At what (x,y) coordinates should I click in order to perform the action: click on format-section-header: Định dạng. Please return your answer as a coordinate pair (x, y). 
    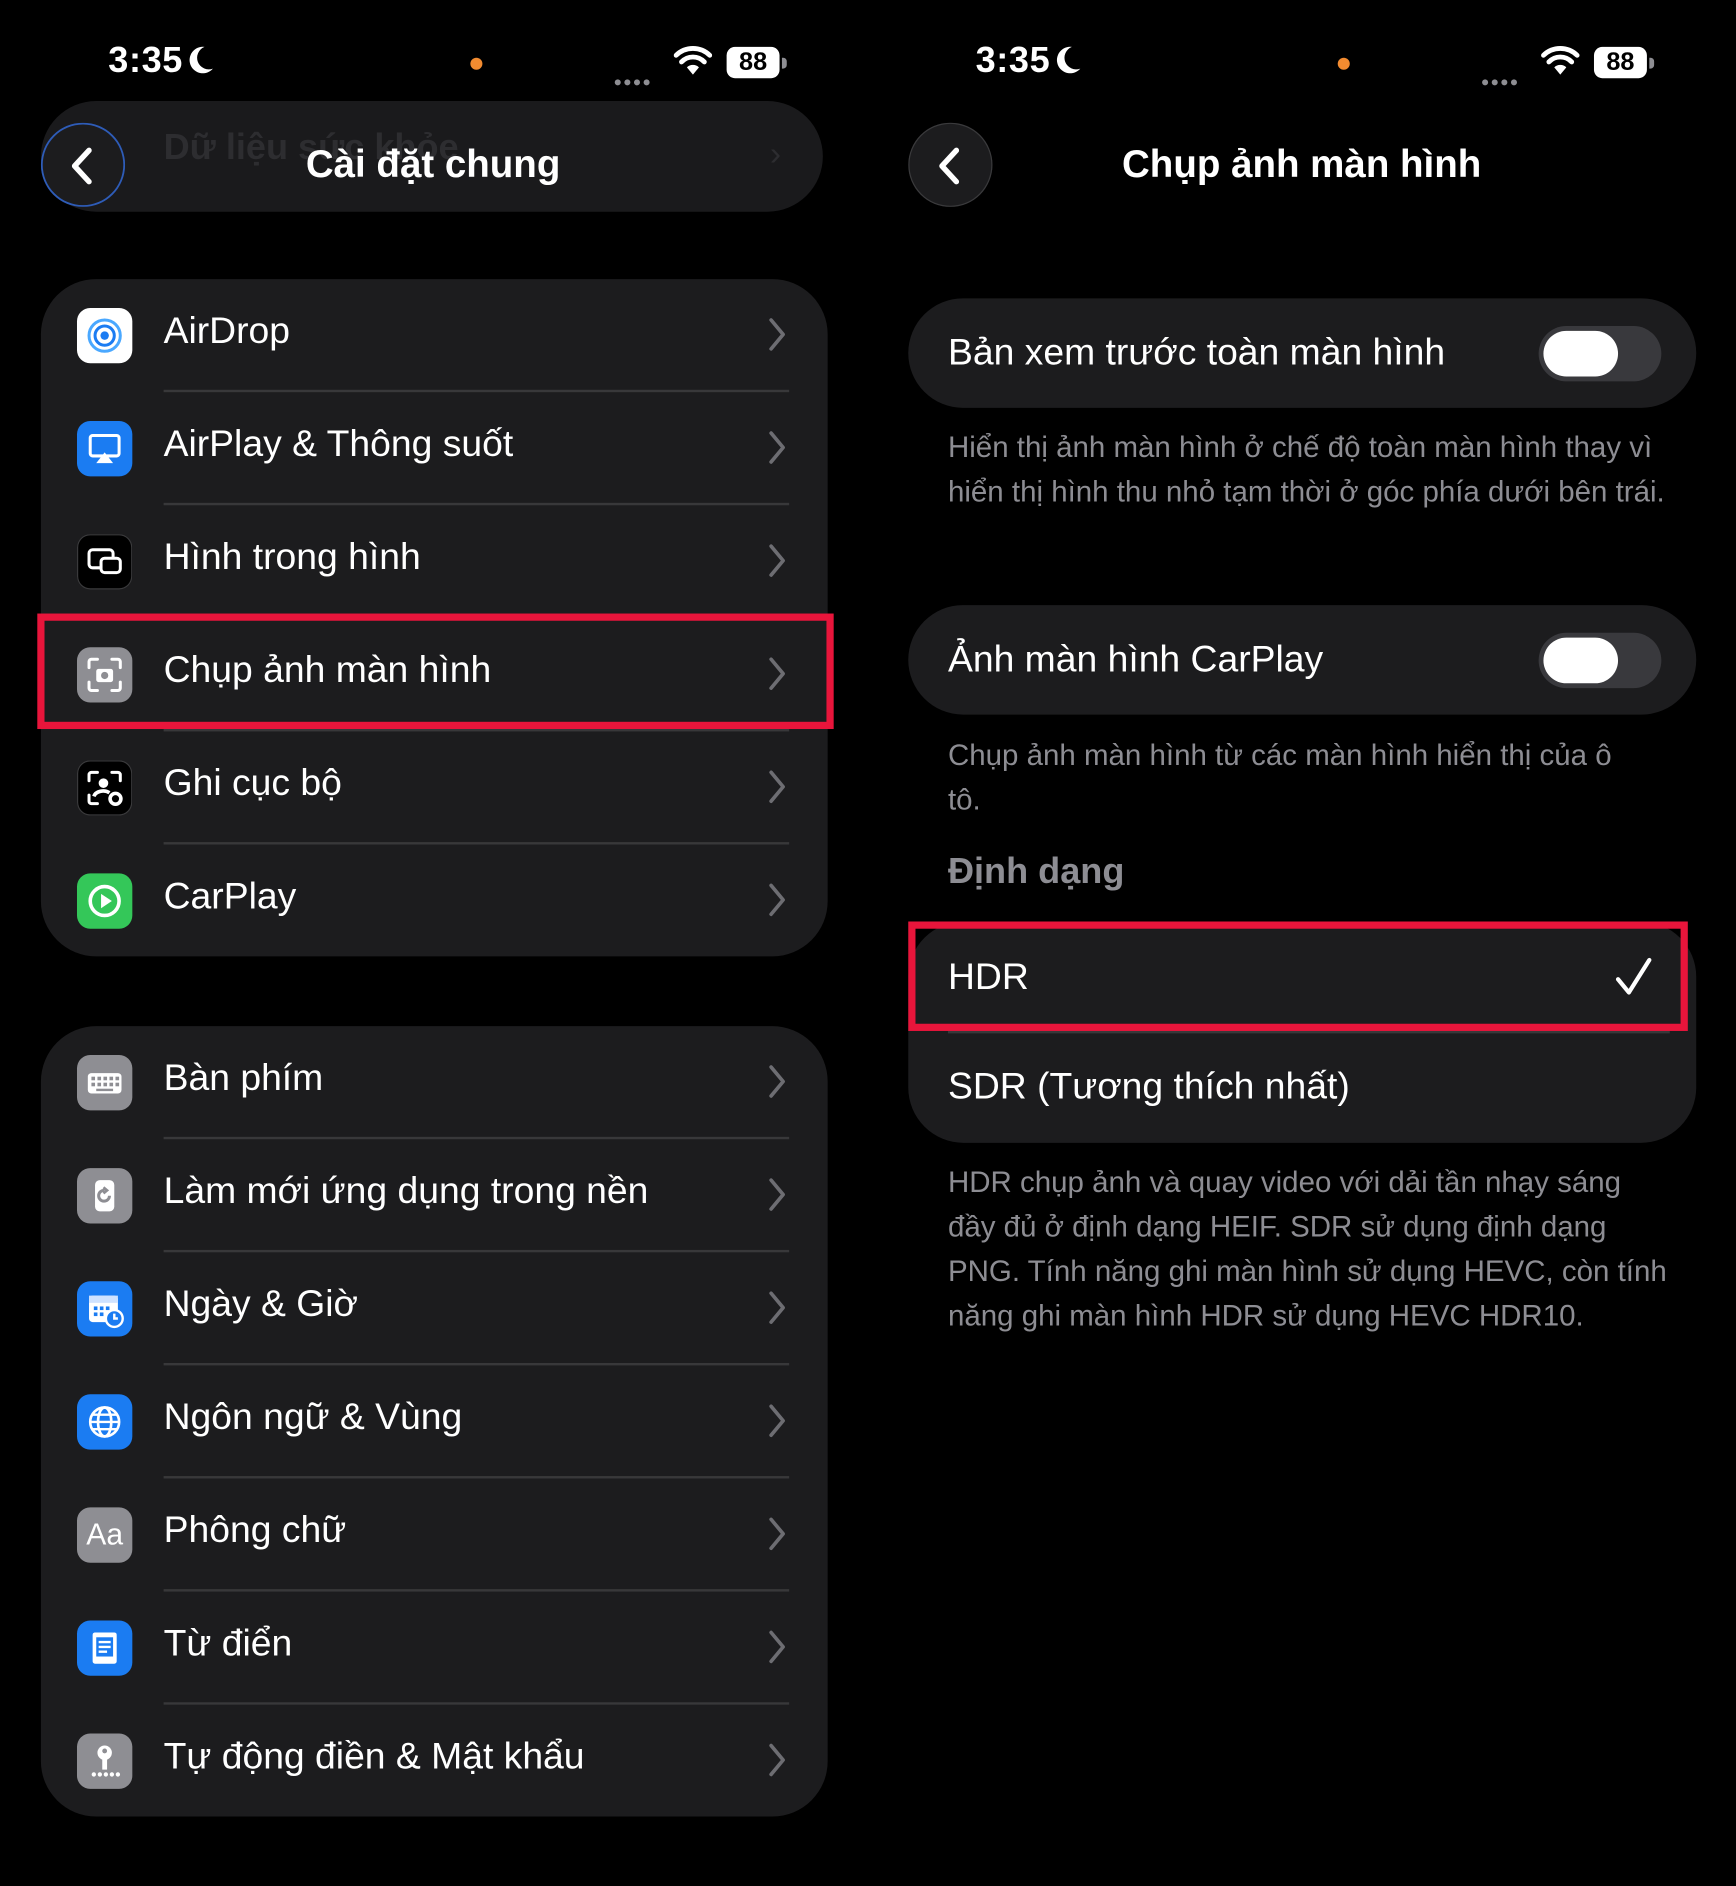
    Looking at the image, I should click on (1036, 871).